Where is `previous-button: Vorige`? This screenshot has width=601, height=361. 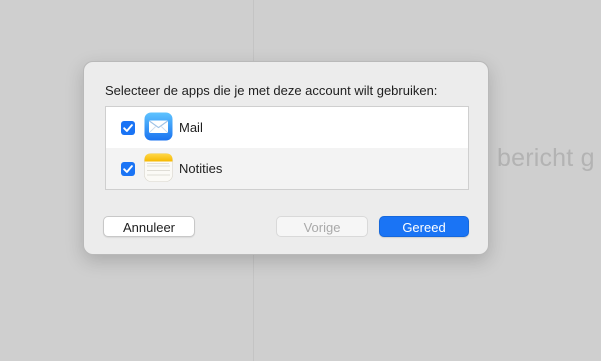
previous-button: Vorige is located at coordinates (322, 226).